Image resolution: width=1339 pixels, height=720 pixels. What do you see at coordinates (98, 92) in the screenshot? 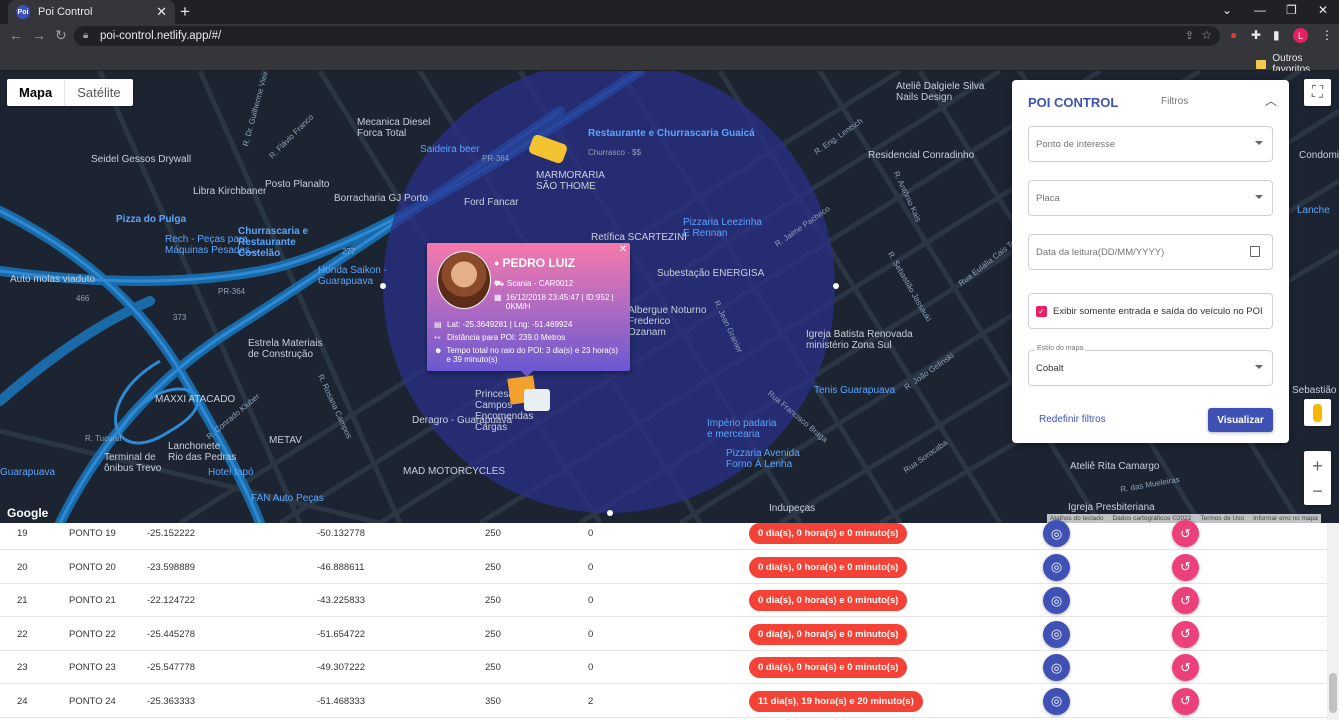
I see `map-type-satellite-button: Satélite` at bounding box center [98, 92].